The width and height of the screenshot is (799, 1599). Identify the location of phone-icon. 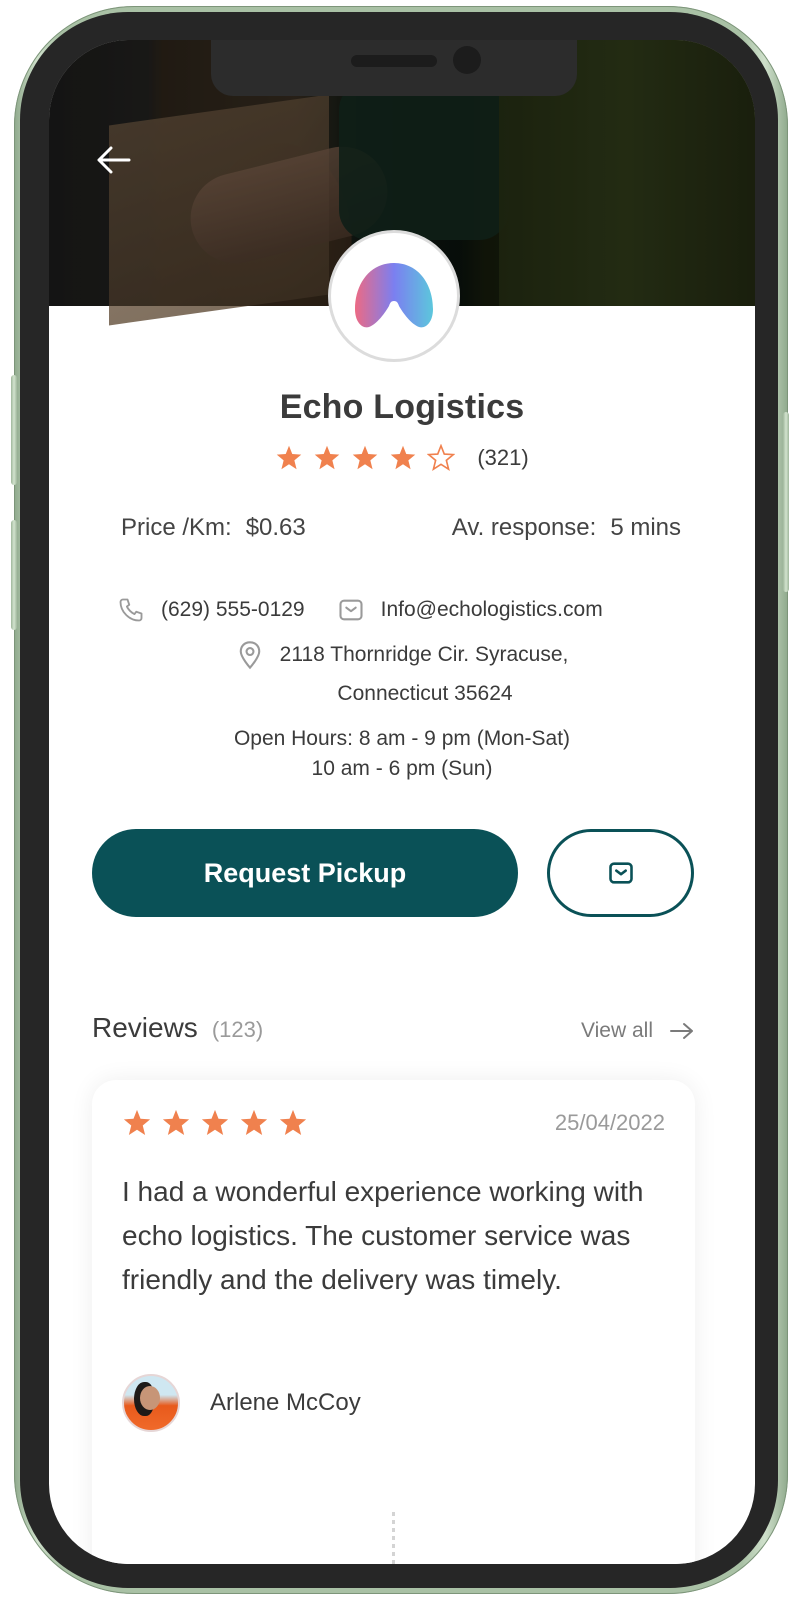
(131, 610).